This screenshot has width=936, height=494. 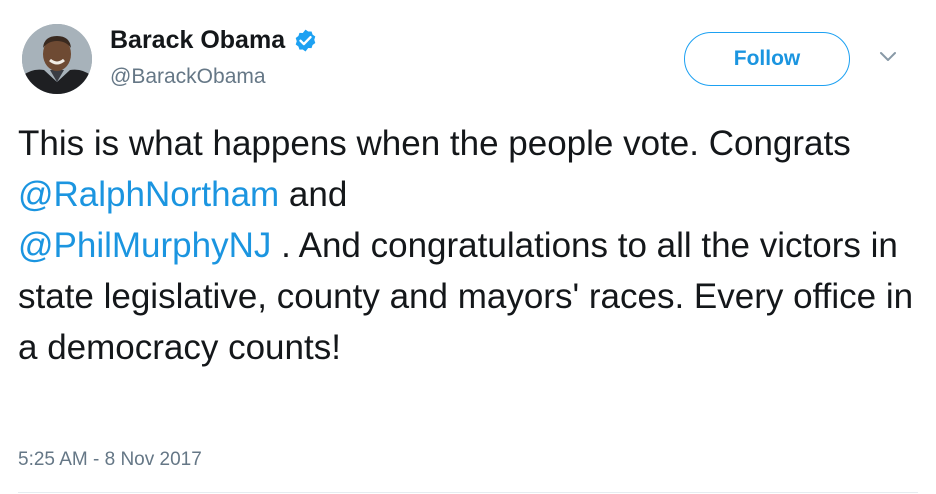 What do you see at coordinates (468, 492) in the screenshot?
I see `divider` at bounding box center [468, 492].